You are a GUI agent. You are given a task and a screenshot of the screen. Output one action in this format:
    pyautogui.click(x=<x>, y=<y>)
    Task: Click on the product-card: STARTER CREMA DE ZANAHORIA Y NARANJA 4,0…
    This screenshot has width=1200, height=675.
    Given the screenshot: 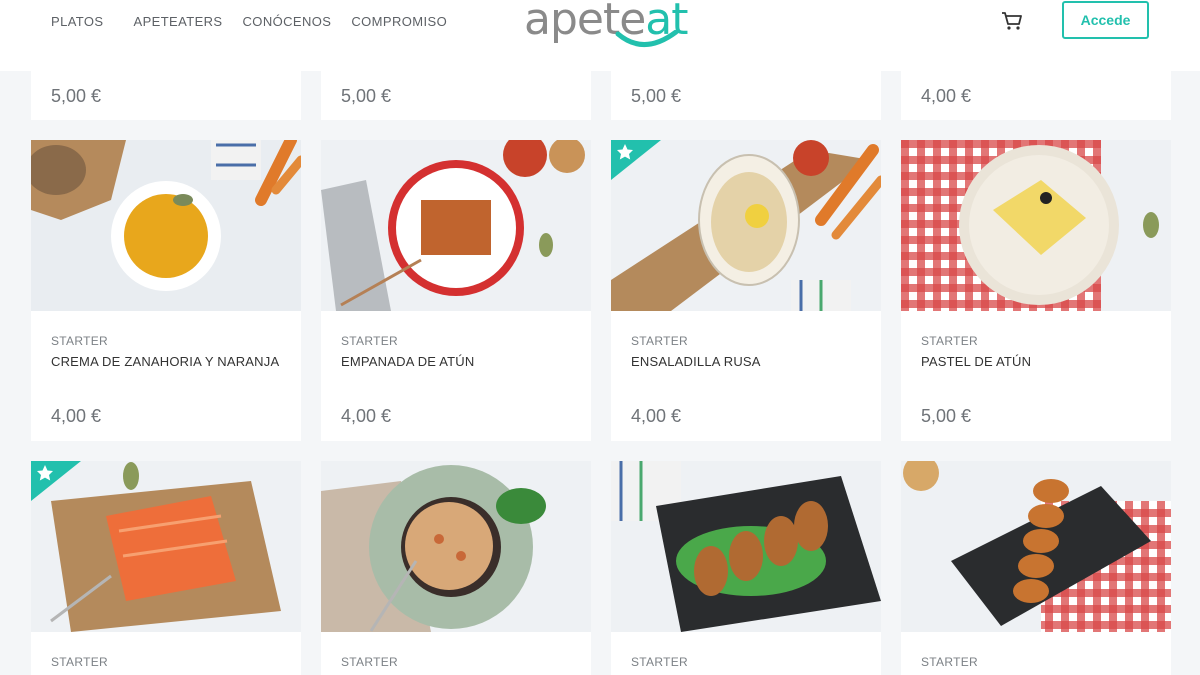 What is the action you would take?
    pyautogui.click(x=166, y=290)
    